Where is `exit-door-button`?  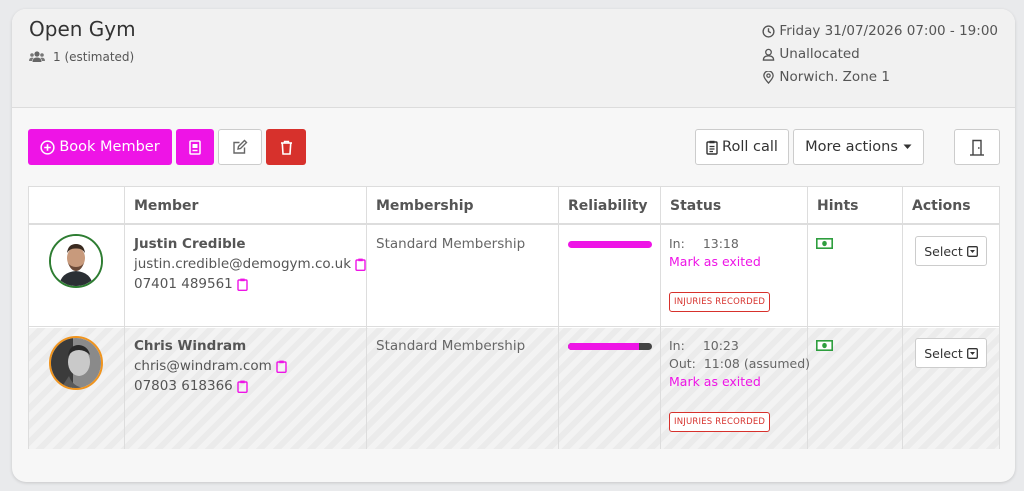 exit-door-button is located at coordinates (977, 147).